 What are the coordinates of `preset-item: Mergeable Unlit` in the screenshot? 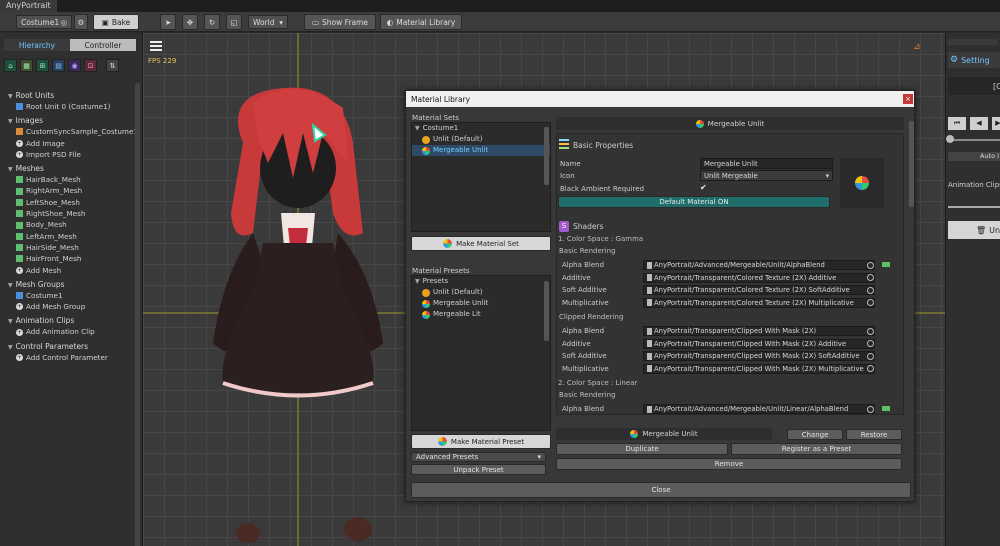 It's located at (481, 303).